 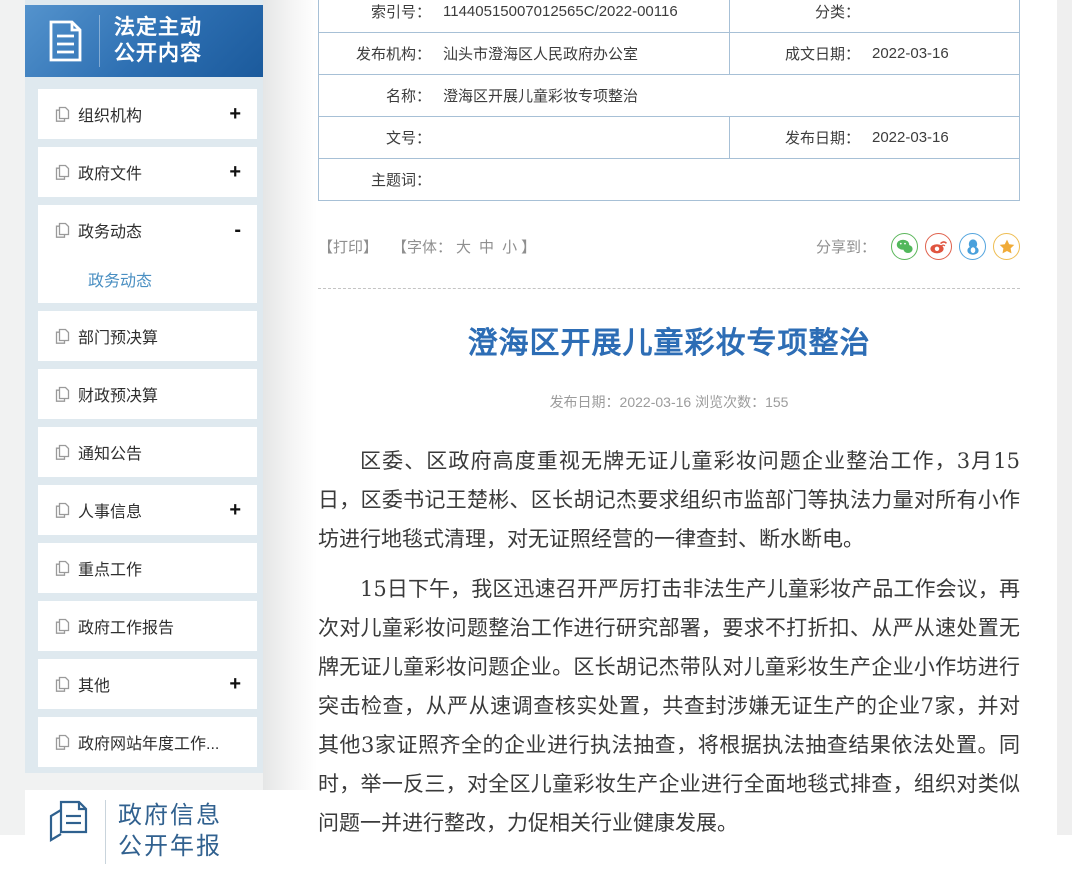 What do you see at coordinates (408, 96) in the screenshot?
I see `meta-label: 名称：` at bounding box center [408, 96].